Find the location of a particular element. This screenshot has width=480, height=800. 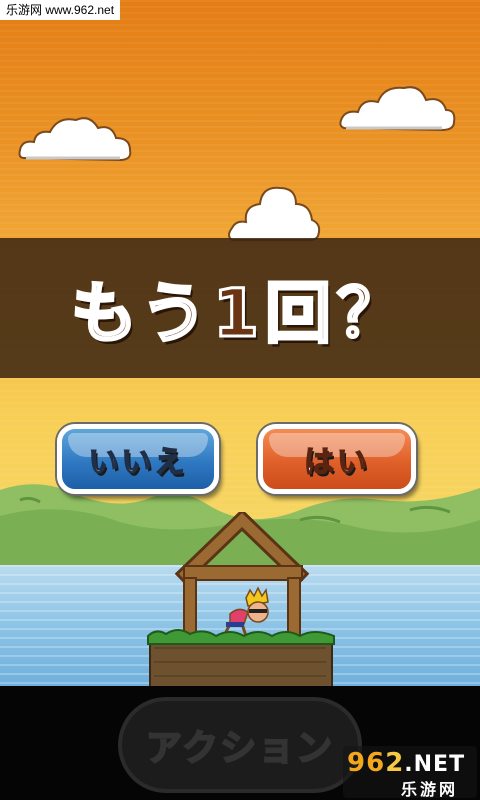

site-logo: 962.NET 乐游网 is located at coordinates (410, 772).